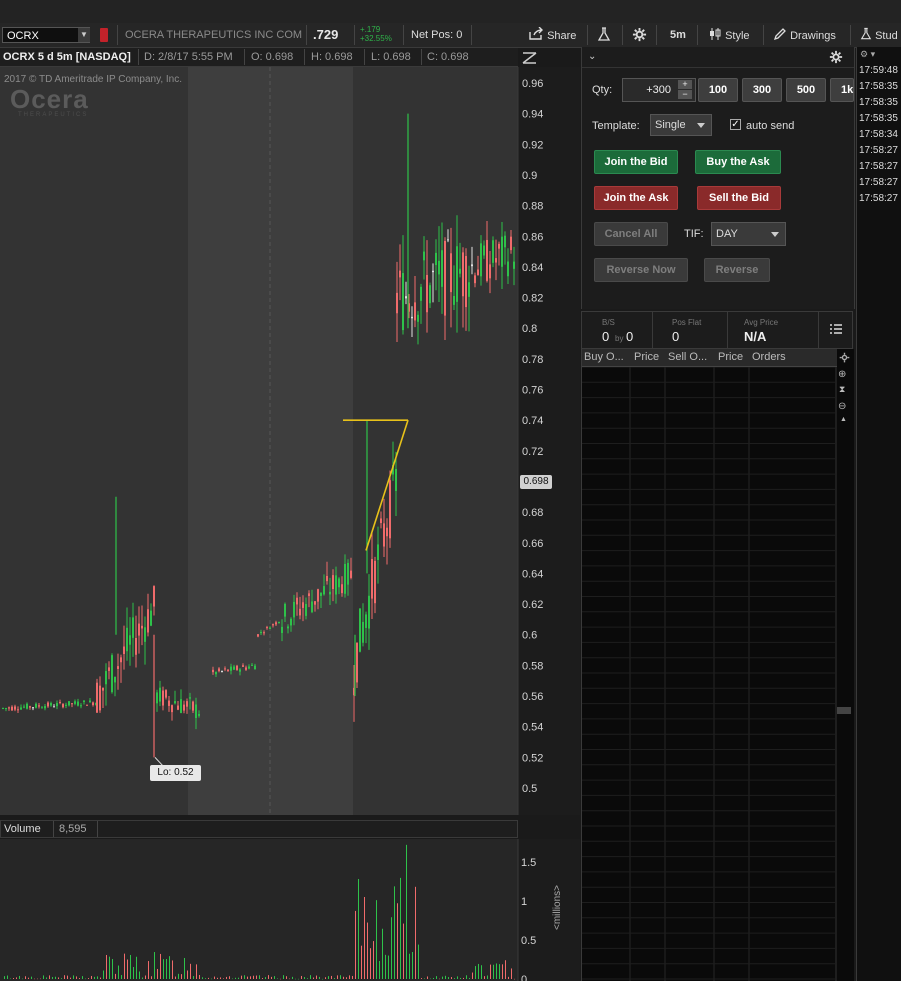 This screenshot has height=981, width=901. Describe the element at coordinates (804, 35) in the screenshot. I see `drawings-button: Drawings` at that location.